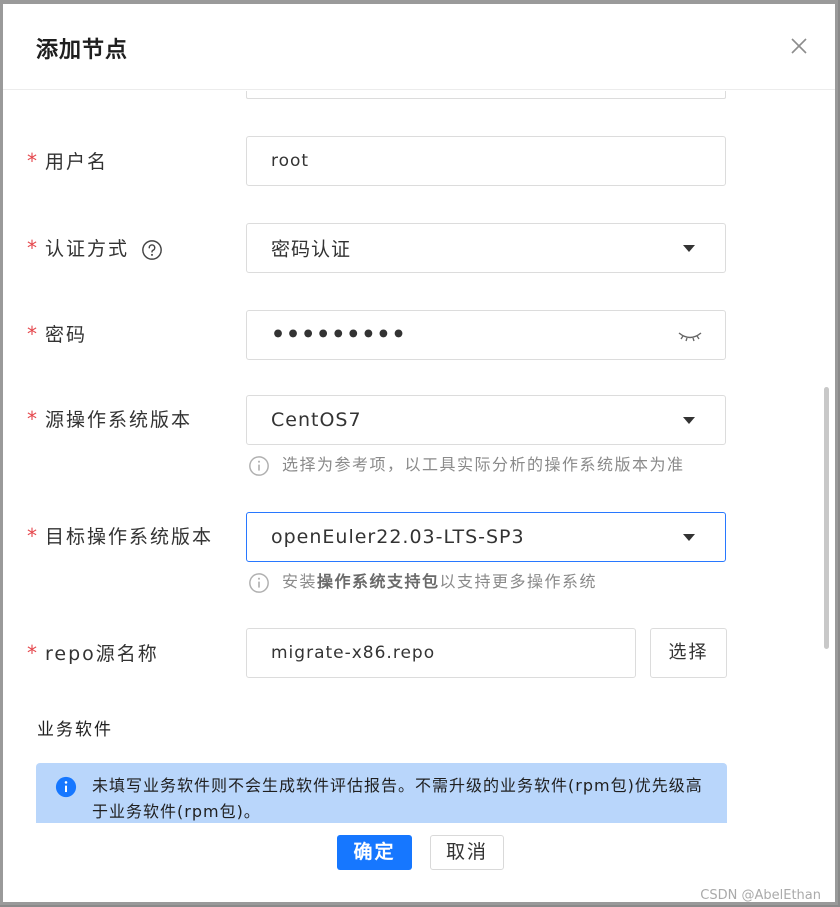 This screenshot has width=840, height=907. What do you see at coordinates (110, 419) in the screenshot?
I see `source-os-label: * 源操作系统版本` at bounding box center [110, 419].